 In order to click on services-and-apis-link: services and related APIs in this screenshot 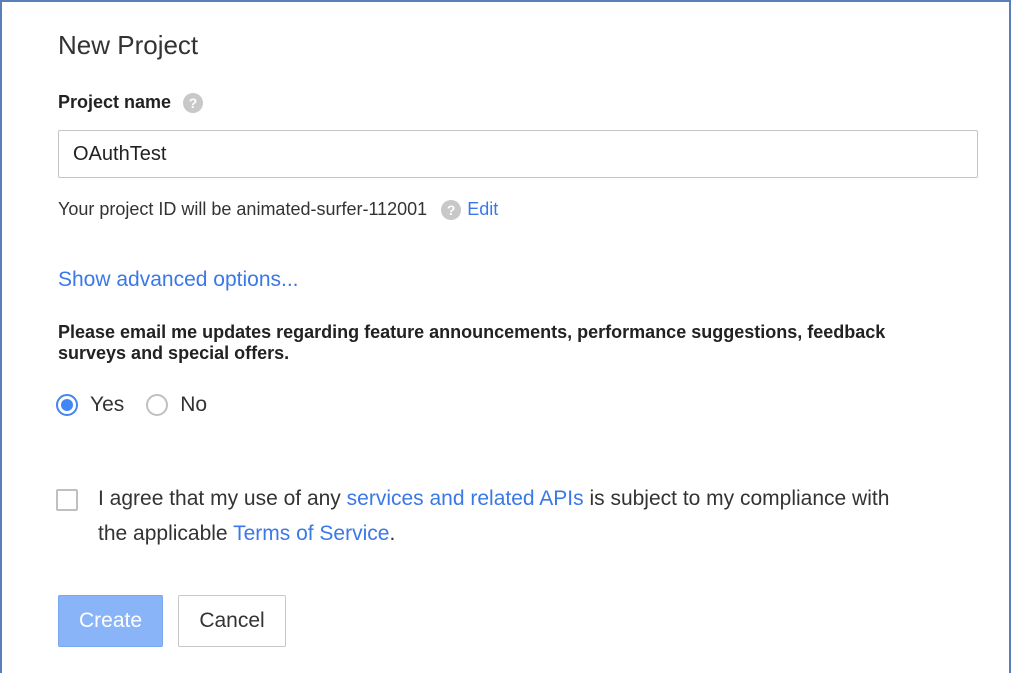, I will do `click(465, 498)`.